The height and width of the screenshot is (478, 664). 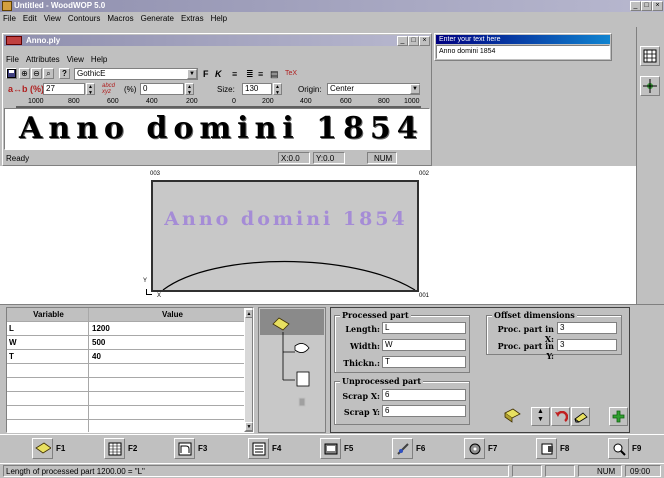 What do you see at coordinates (192, 74) in the screenshot?
I see `font-dropdown-chevron-icon: ▼` at bounding box center [192, 74].